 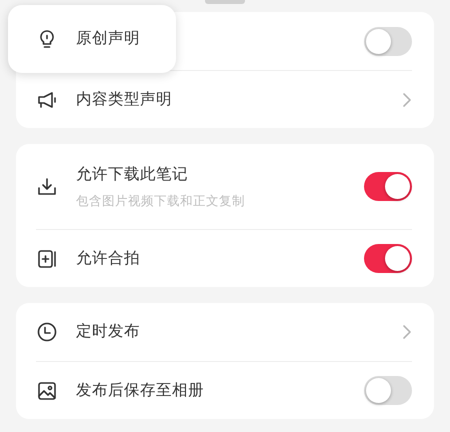 What do you see at coordinates (108, 331) in the screenshot?
I see `setting-label: 定时发布` at bounding box center [108, 331].